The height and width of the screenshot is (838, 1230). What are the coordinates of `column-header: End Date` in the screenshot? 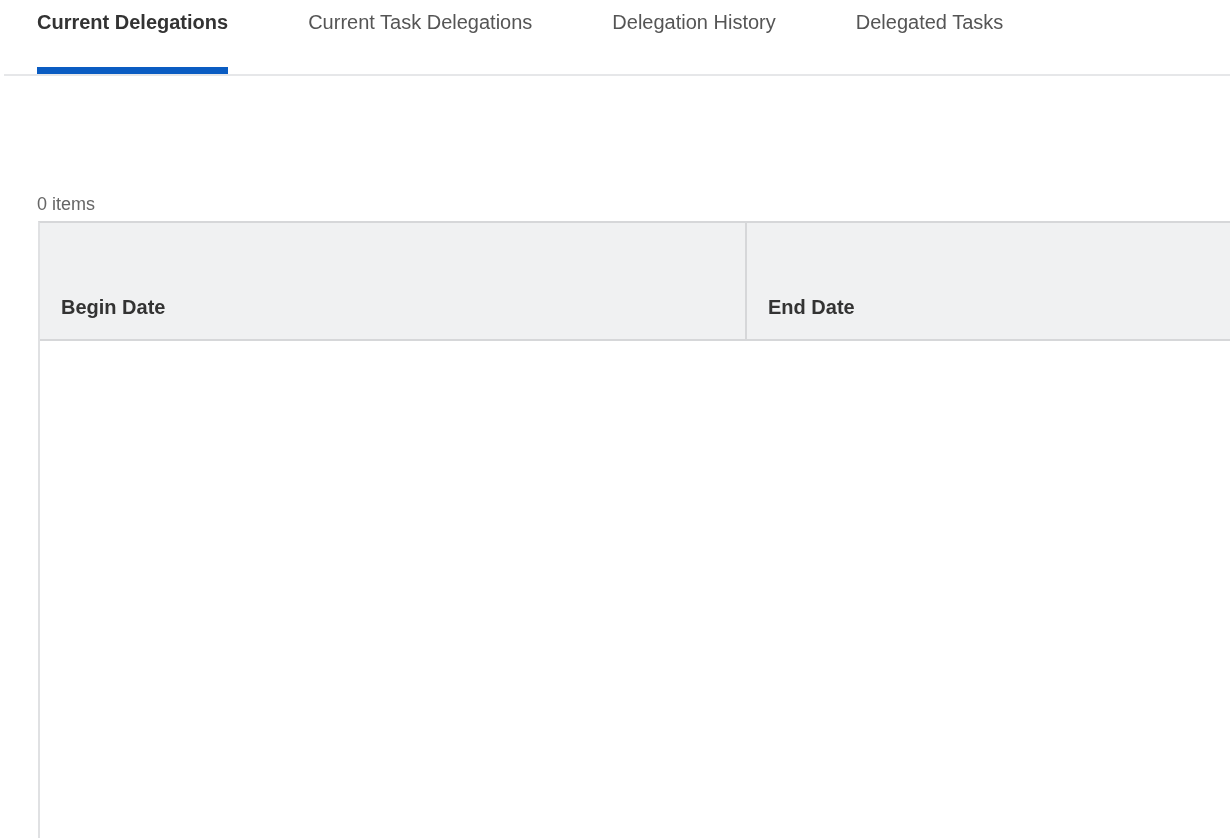 It's located at (988, 281).